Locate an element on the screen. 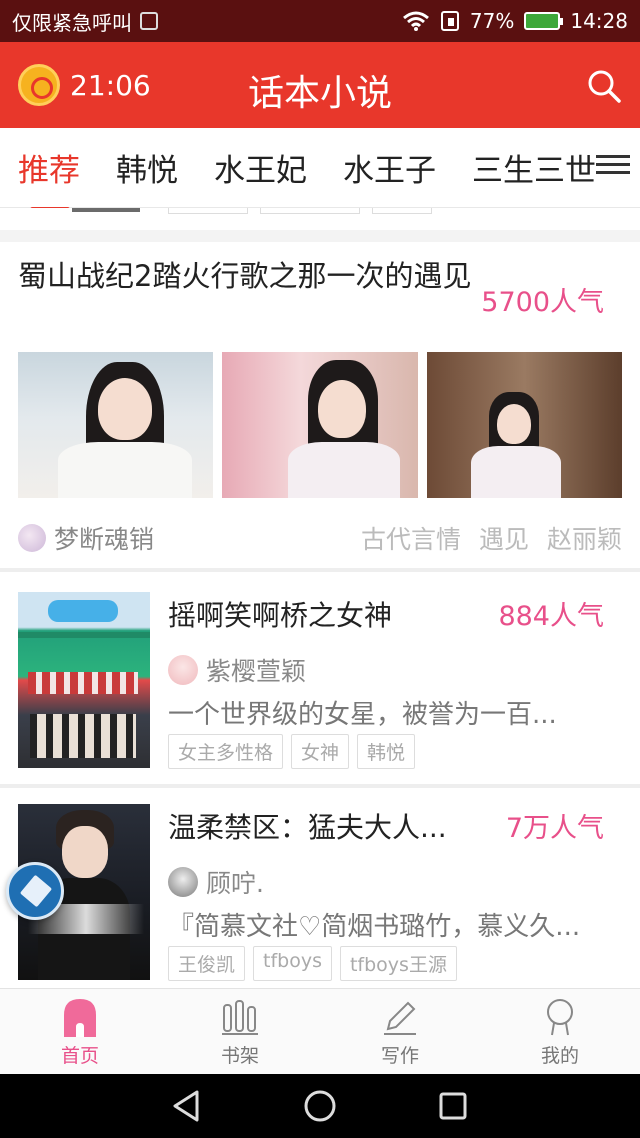 This screenshot has height=1138, width=640. card-meta: 梦断魂销 古代言情 遇见 赵丽颖 is located at coordinates (320, 538).